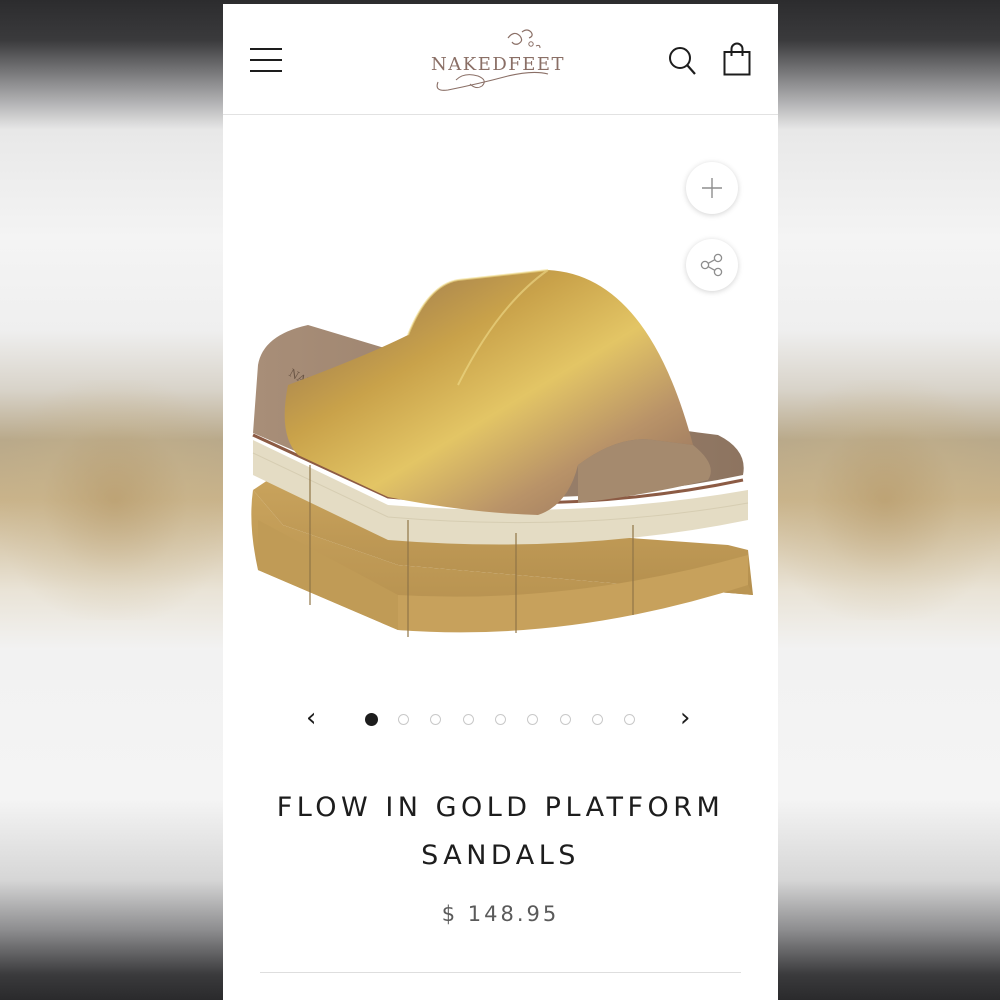 The width and height of the screenshot is (1000, 1000). I want to click on blurred-background-right, so click(885, 500).